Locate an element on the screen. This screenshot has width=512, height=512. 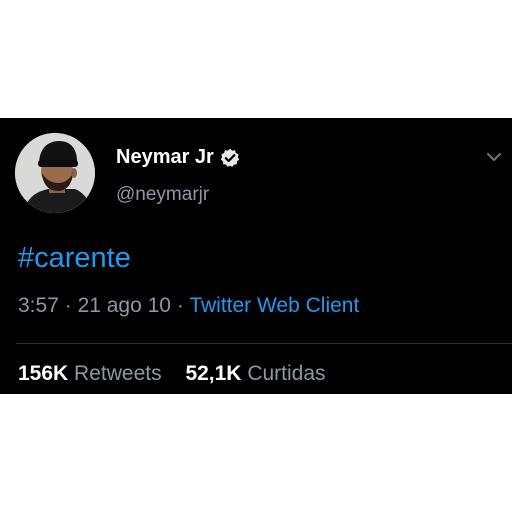
retweets-stat: 156K Retweets is located at coordinates (90, 374).